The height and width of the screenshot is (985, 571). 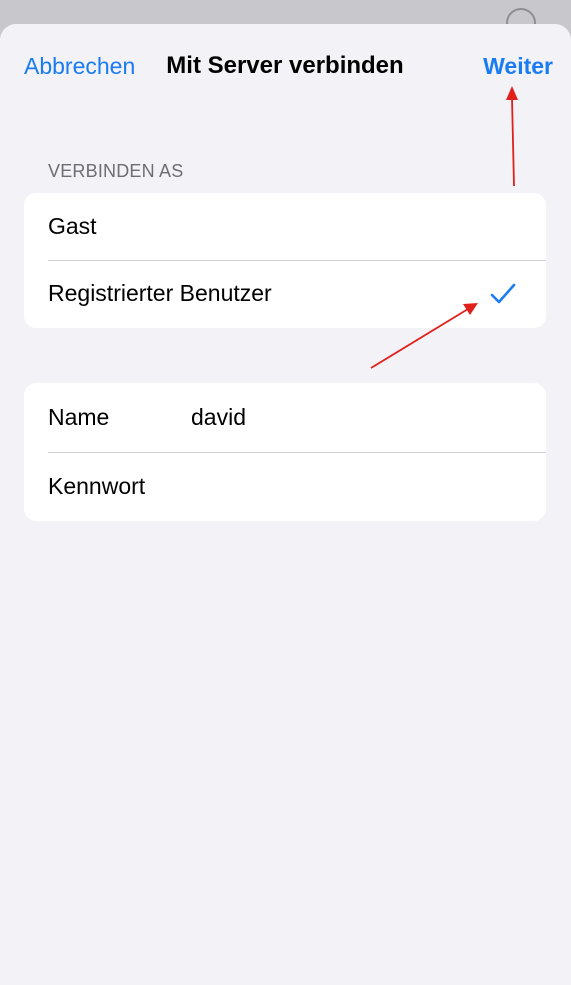 What do you see at coordinates (356, 417) in the screenshot?
I see `name-field` at bounding box center [356, 417].